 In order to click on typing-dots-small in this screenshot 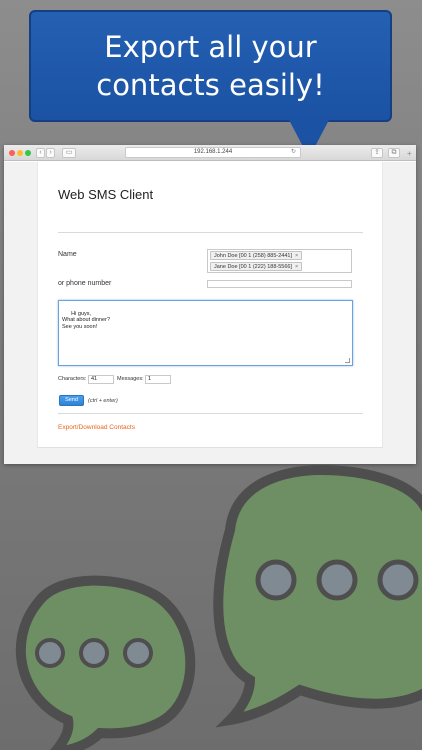, I will do `click(94, 653)`.